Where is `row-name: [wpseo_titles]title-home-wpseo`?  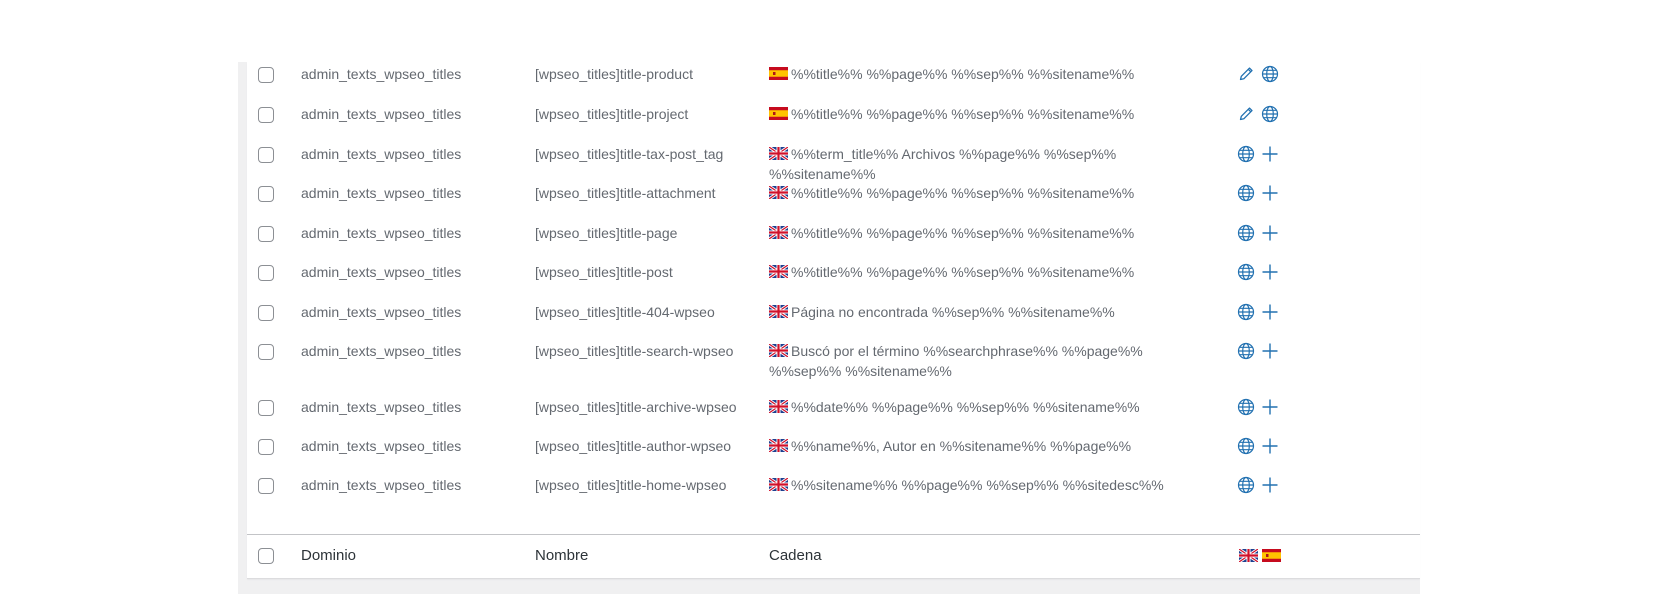 row-name: [wpseo_titles]title-home-wpseo is located at coordinates (631, 485).